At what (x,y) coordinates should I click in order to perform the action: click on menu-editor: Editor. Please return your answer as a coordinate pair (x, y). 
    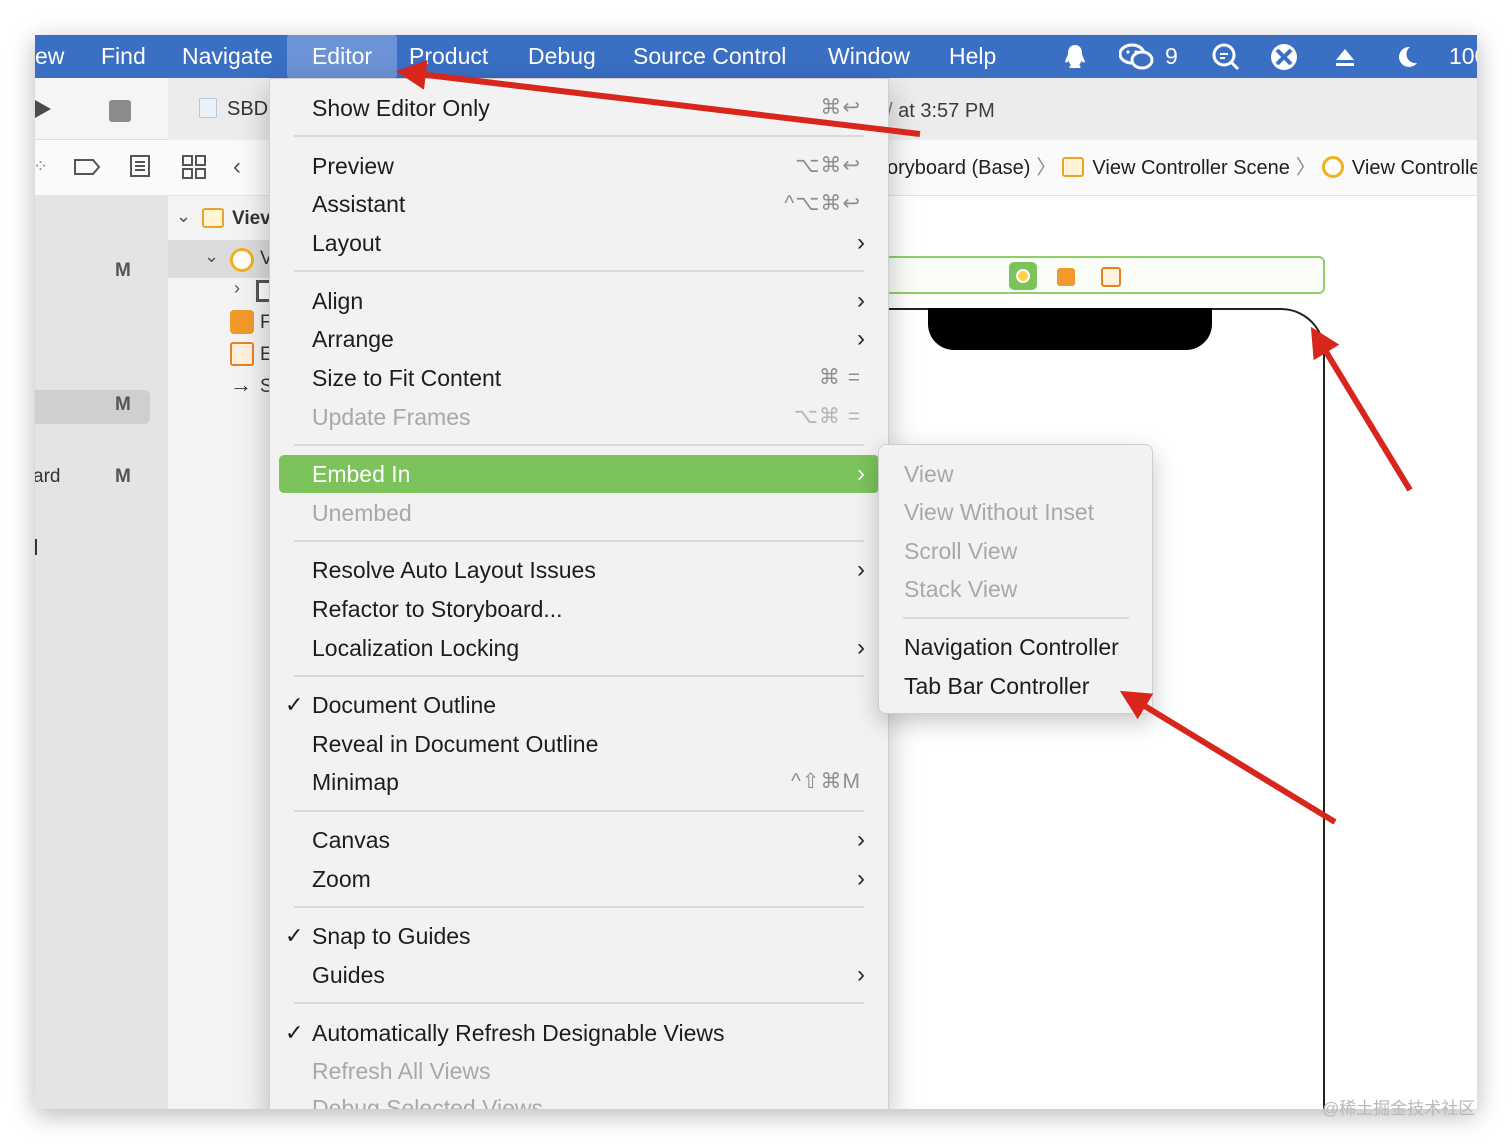
    Looking at the image, I should click on (342, 56).